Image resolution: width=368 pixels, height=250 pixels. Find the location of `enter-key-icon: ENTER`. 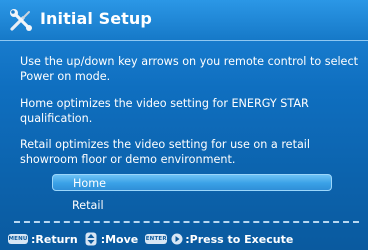

enter-key-icon: ENTER is located at coordinates (156, 239).